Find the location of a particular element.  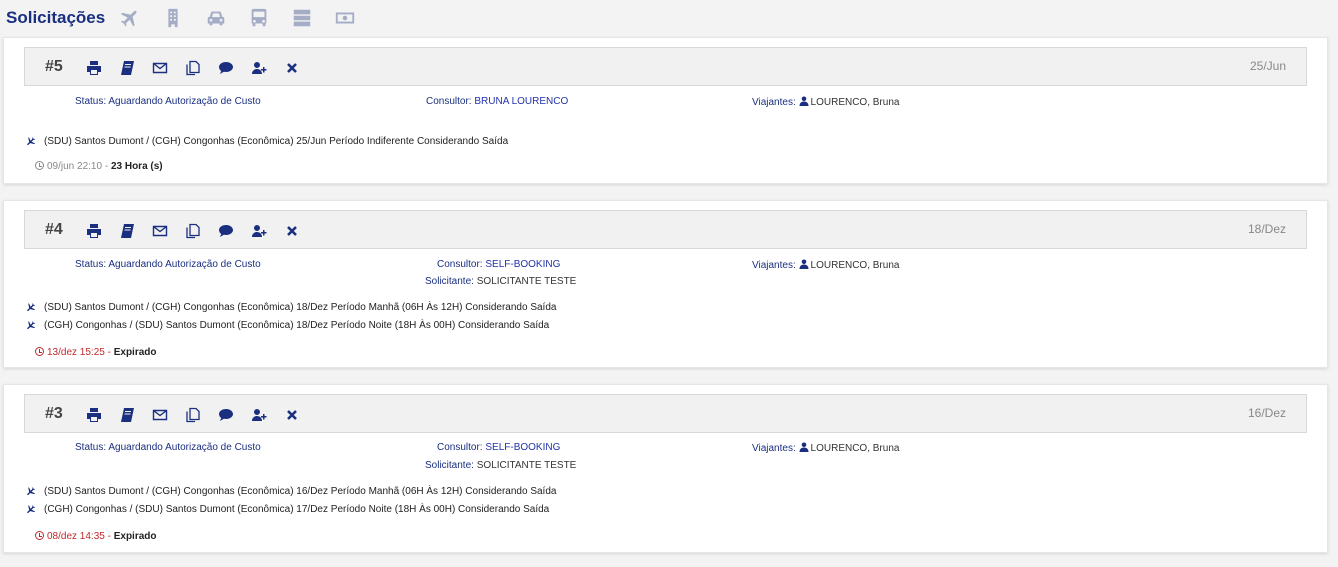

request-id: #4 is located at coordinates (54, 230).